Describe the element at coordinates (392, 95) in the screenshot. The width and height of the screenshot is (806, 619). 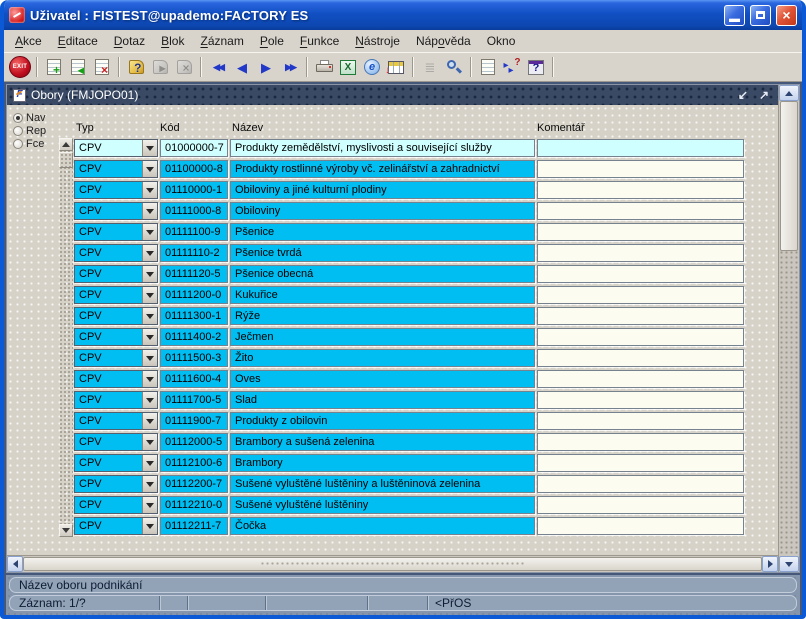
I see `inner-window-titlebar: F Obory (FMJOPO01) ↙ ↗` at that location.